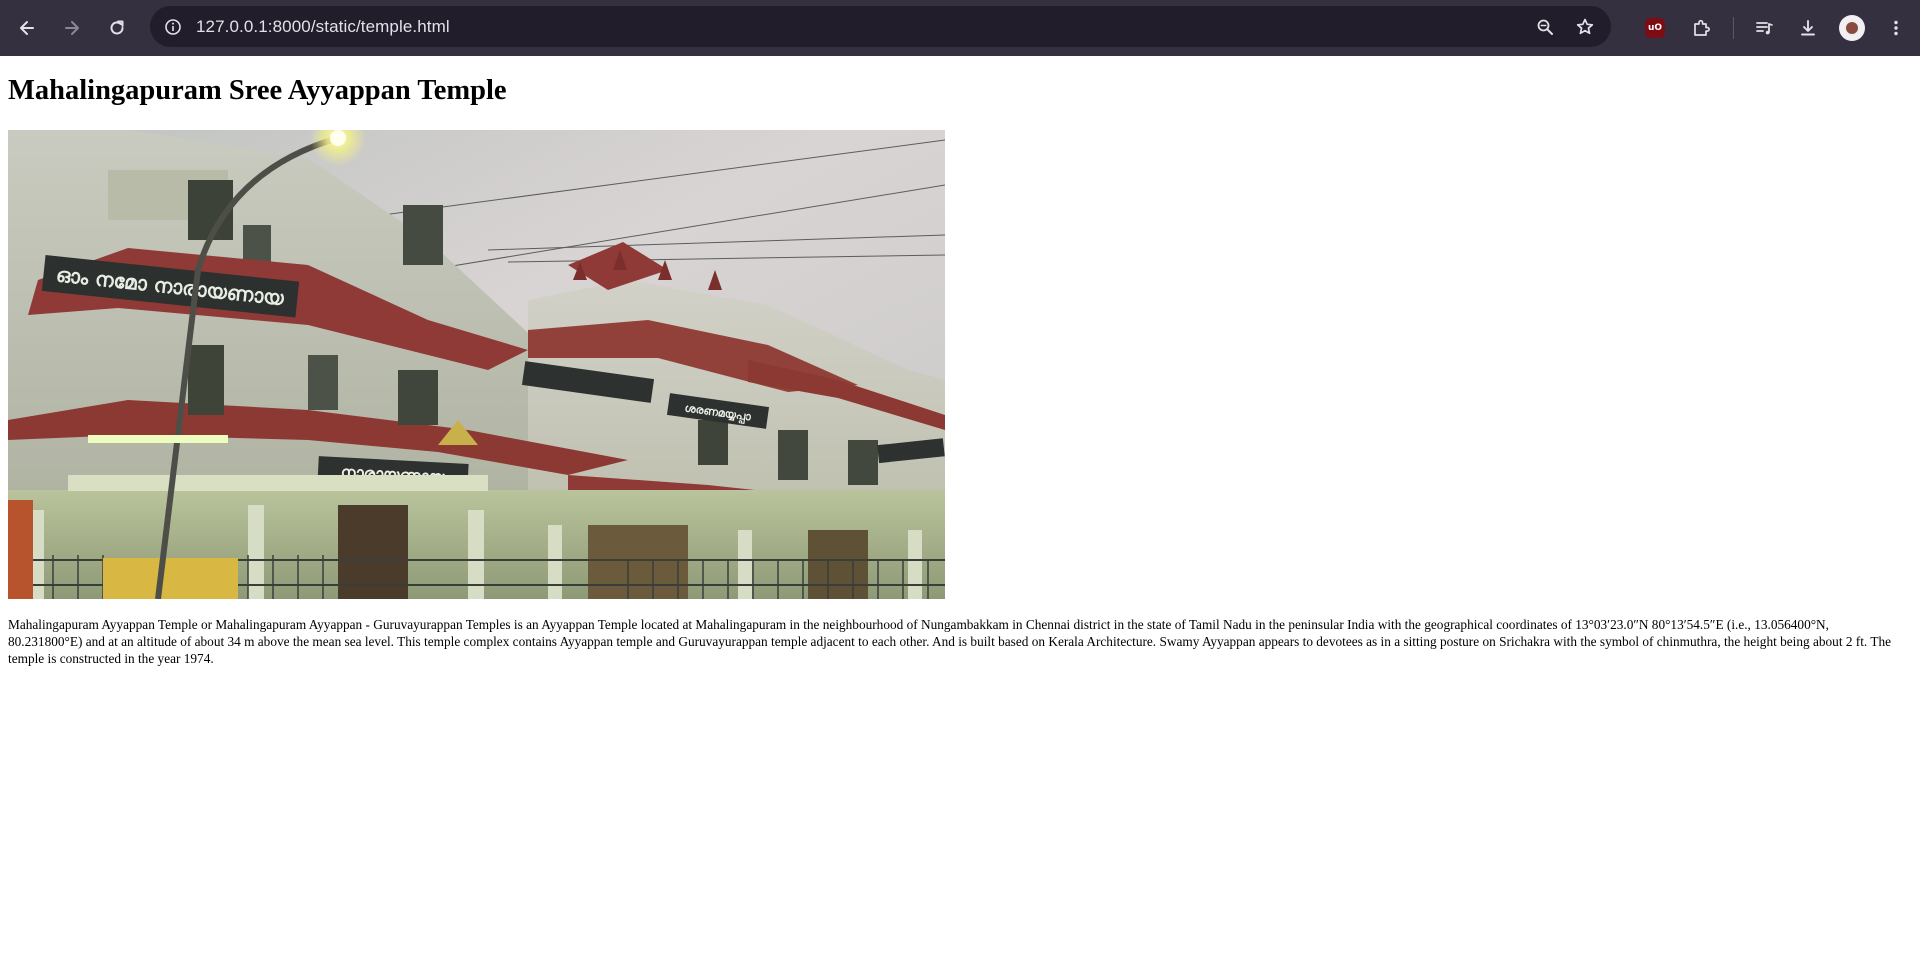  I want to click on bookmark-button, so click(1585, 27).